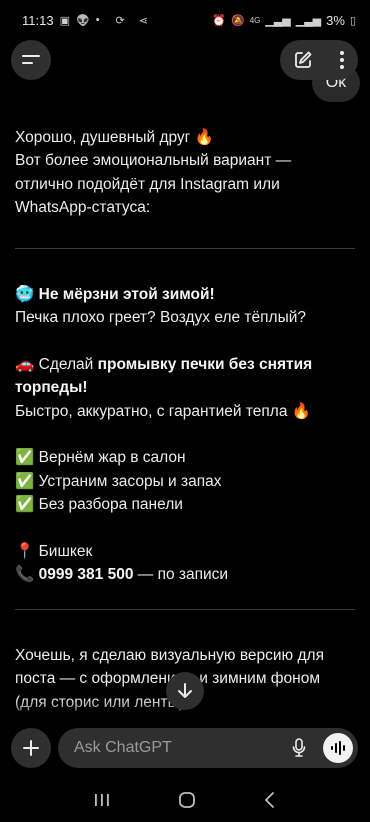  I want to click on sync-icon: ⟳, so click(120, 20).